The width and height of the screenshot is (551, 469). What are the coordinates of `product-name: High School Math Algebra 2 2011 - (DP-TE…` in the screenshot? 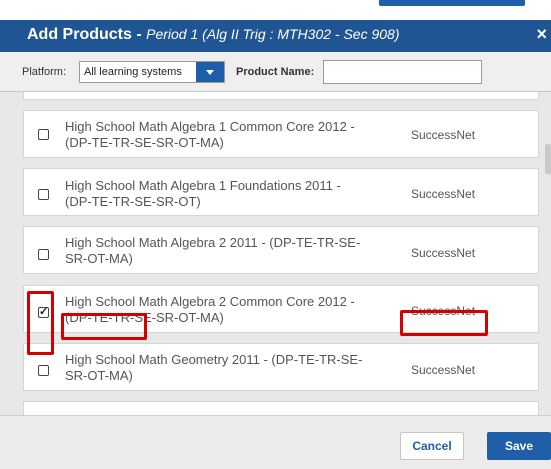 It's located at (213, 250).